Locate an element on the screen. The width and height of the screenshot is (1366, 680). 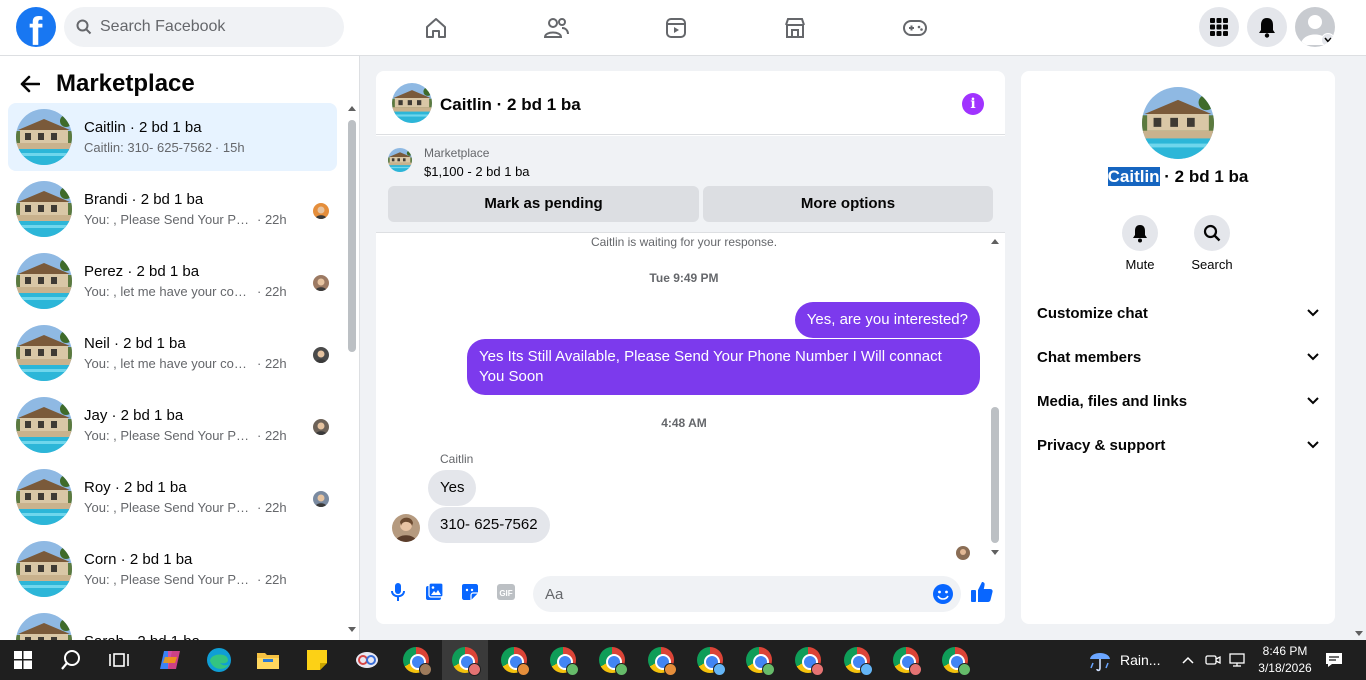
chrome-profile-4-icon is located at coordinates (563, 660).